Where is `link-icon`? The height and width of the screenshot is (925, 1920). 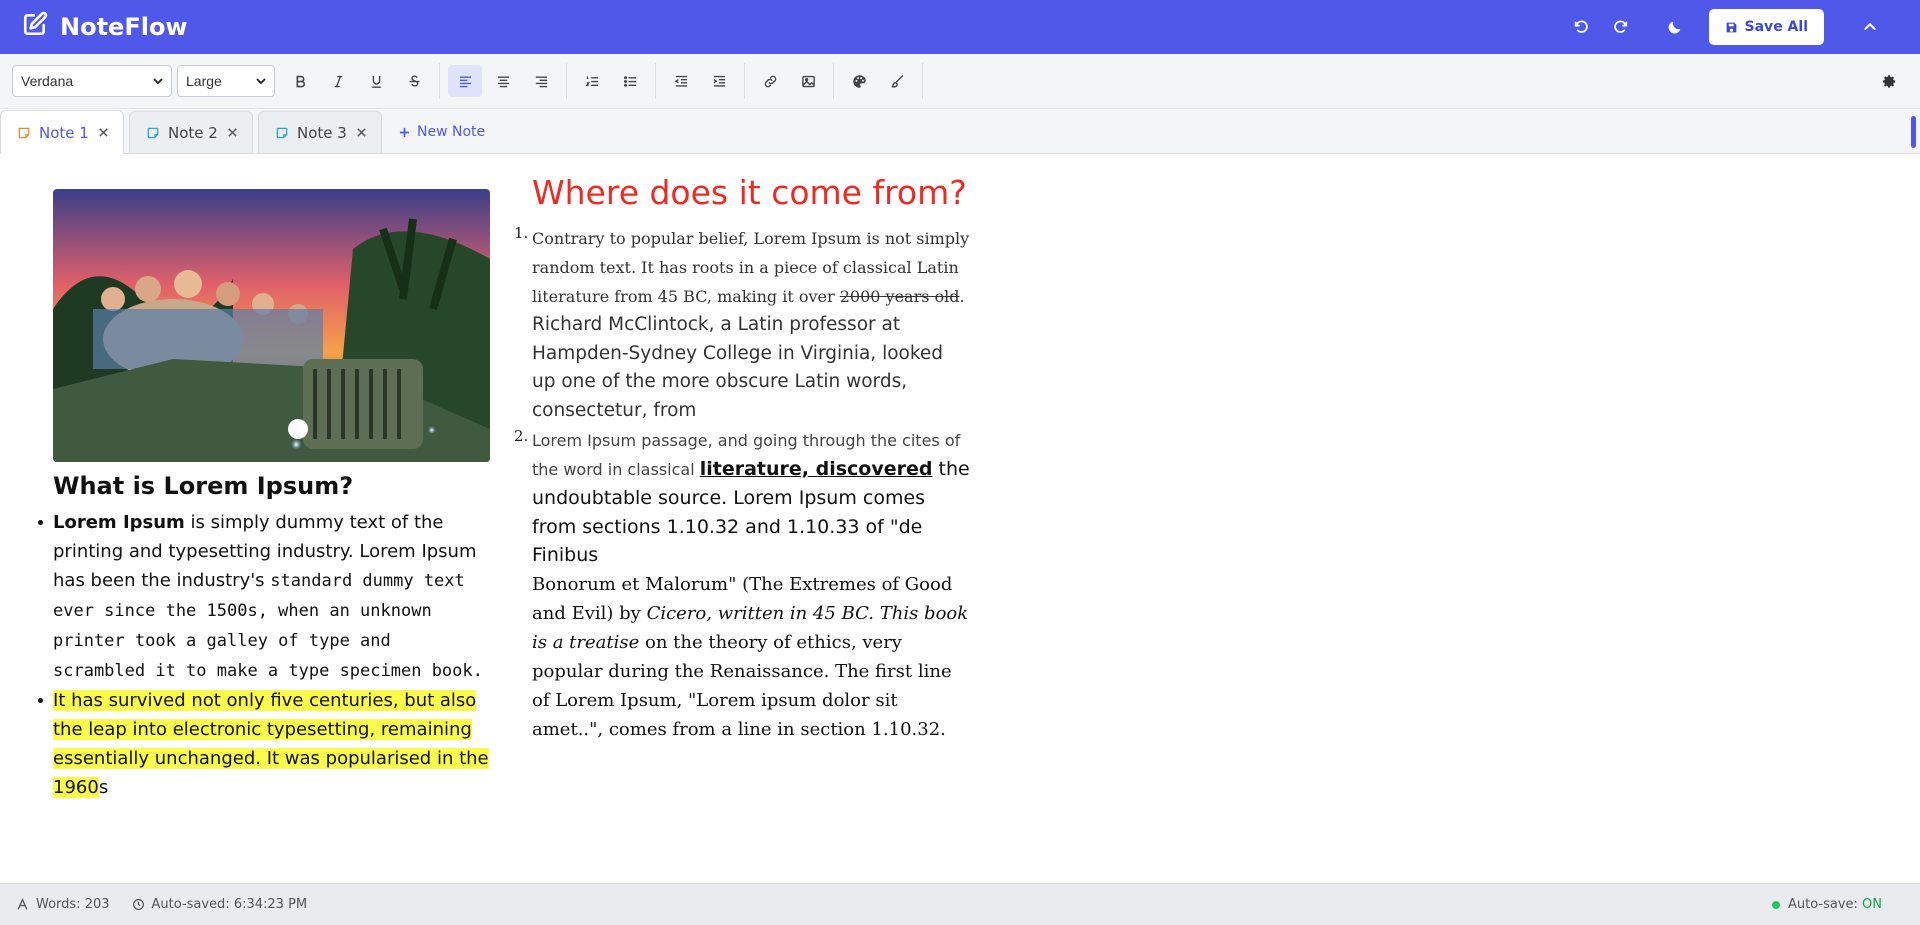 link-icon is located at coordinates (770, 81).